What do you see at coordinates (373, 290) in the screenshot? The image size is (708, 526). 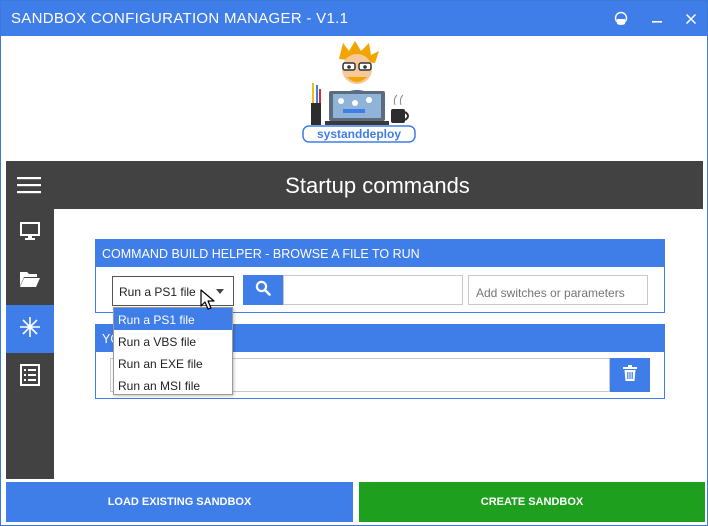 I see `file-path-field` at bounding box center [373, 290].